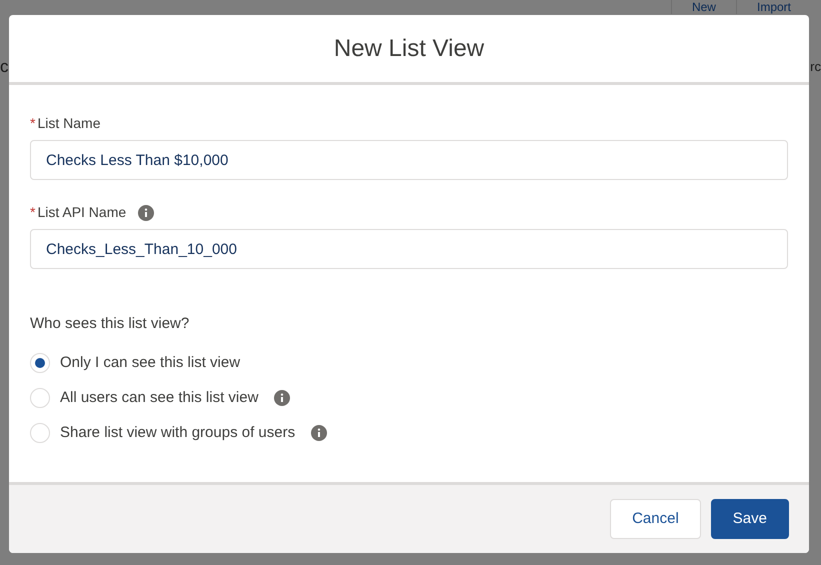  Describe the element at coordinates (150, 363) in the screenshot. I see `radio-label: Only I can see this list view` at that location.